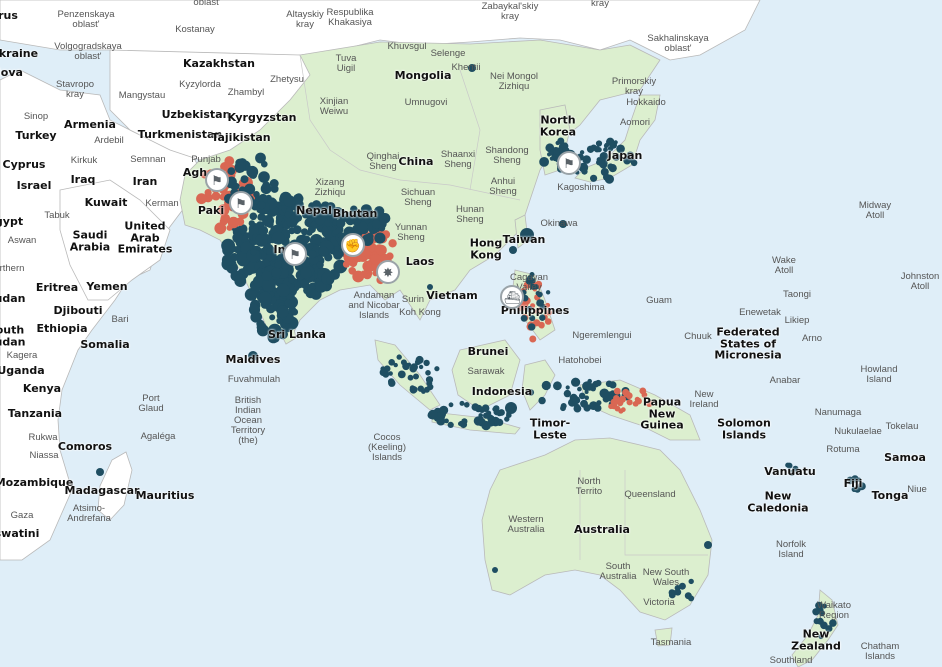  Describe the element at coordinates (353, 245) in the screenshot. I see `event-cluster-marker: ✊` at that location.